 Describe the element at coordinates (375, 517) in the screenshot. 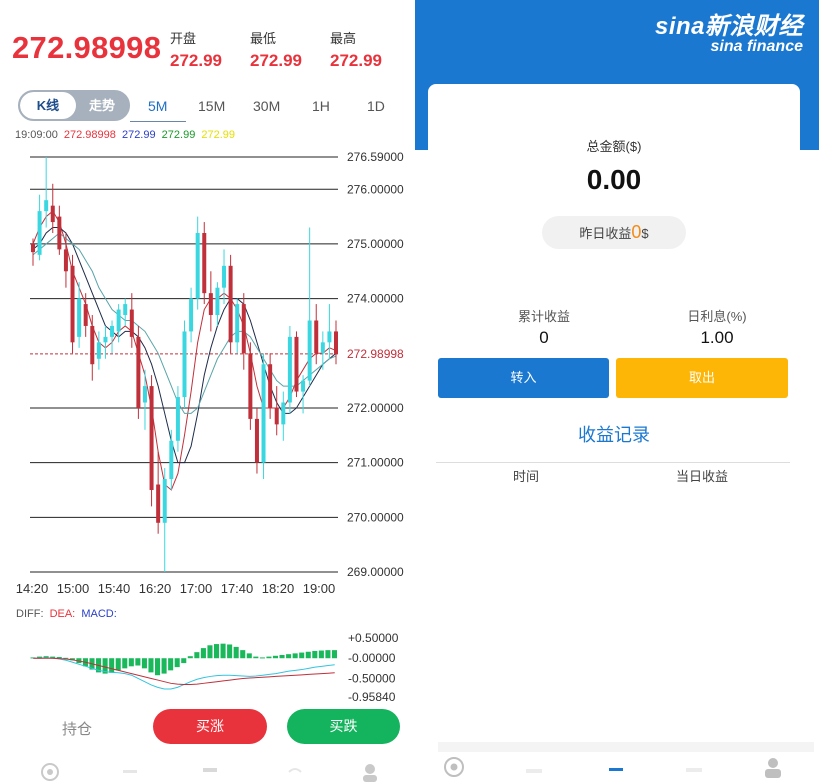

I see `y-tick-label: 270.00000` at that location.